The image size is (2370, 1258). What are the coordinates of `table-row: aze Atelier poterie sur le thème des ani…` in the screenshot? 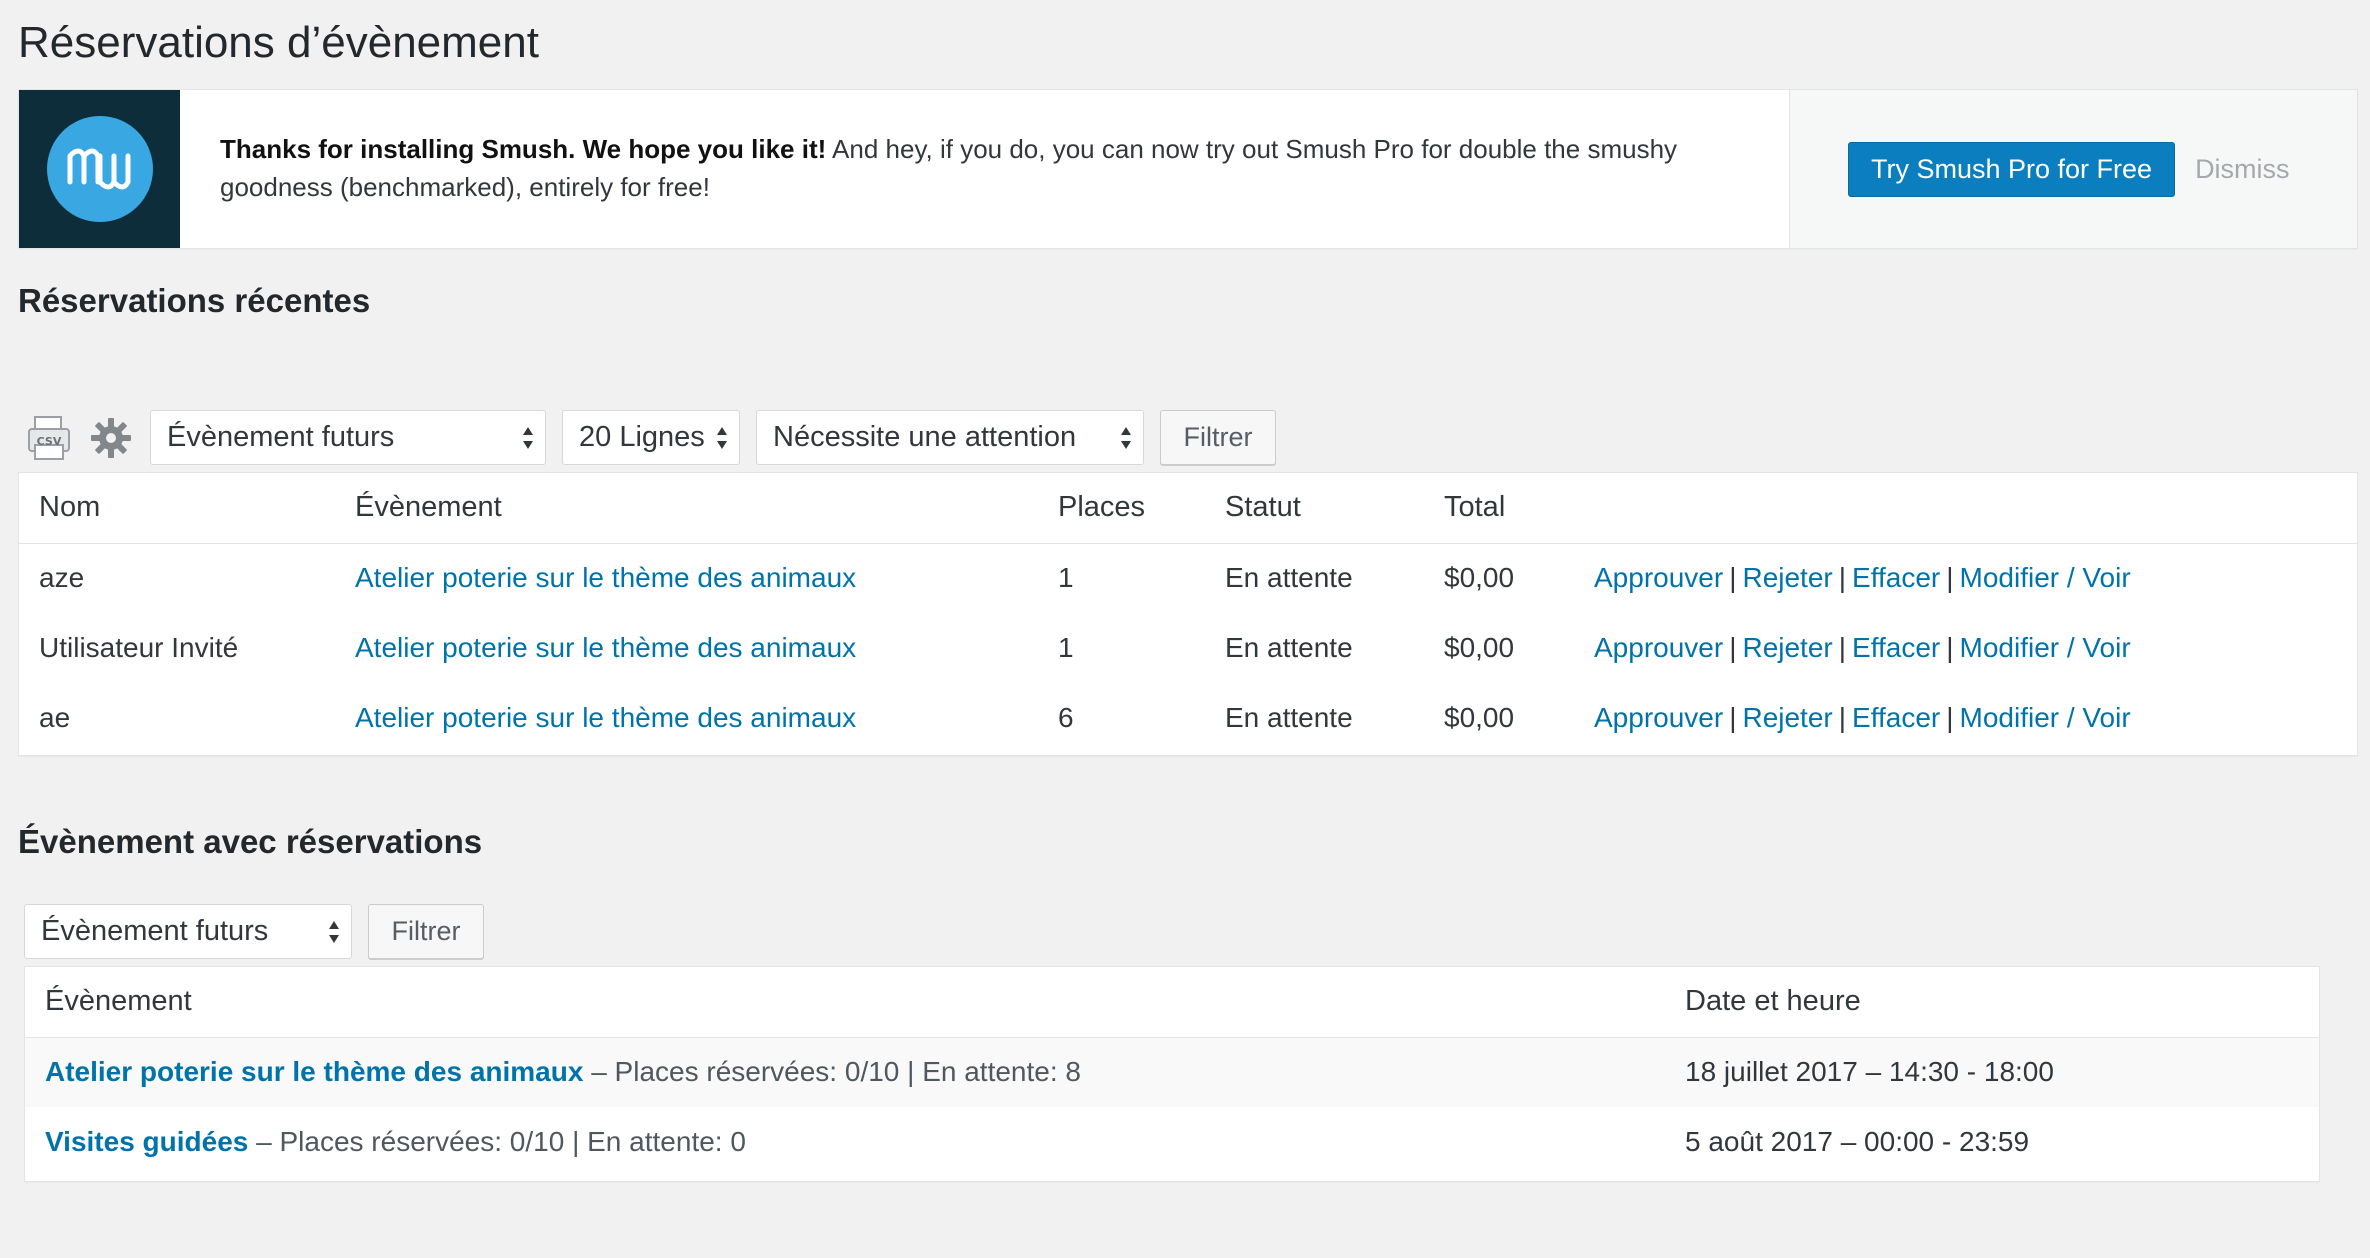 It's located at (1188, 578).